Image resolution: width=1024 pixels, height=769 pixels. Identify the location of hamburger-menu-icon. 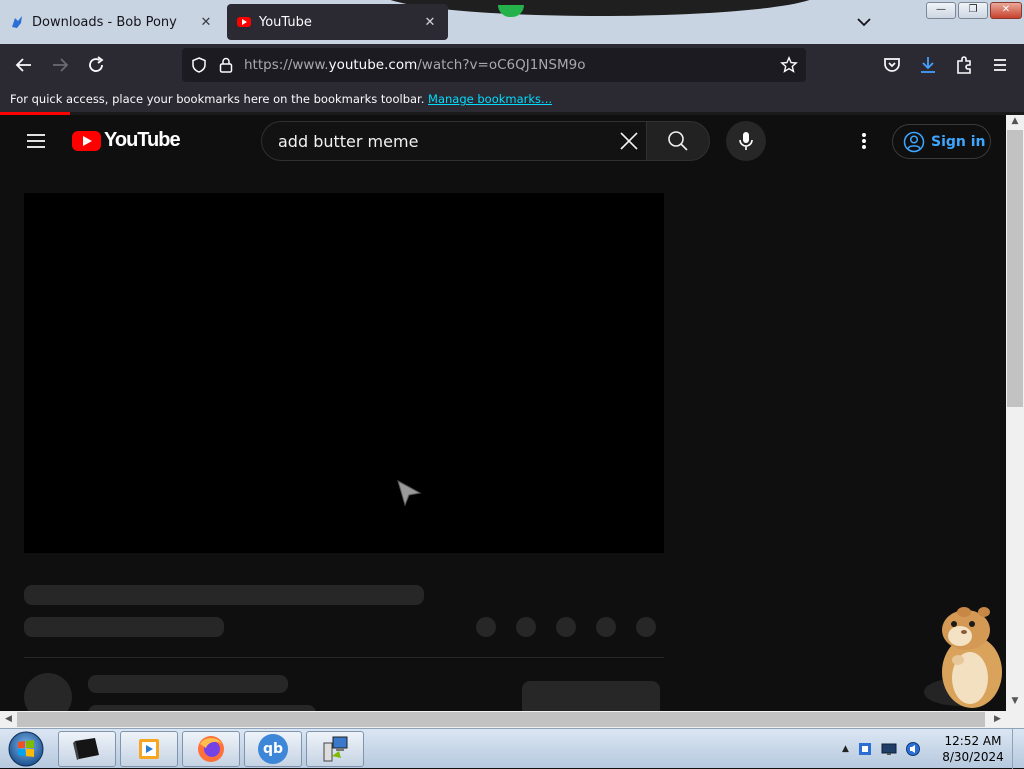
(1000, 65).